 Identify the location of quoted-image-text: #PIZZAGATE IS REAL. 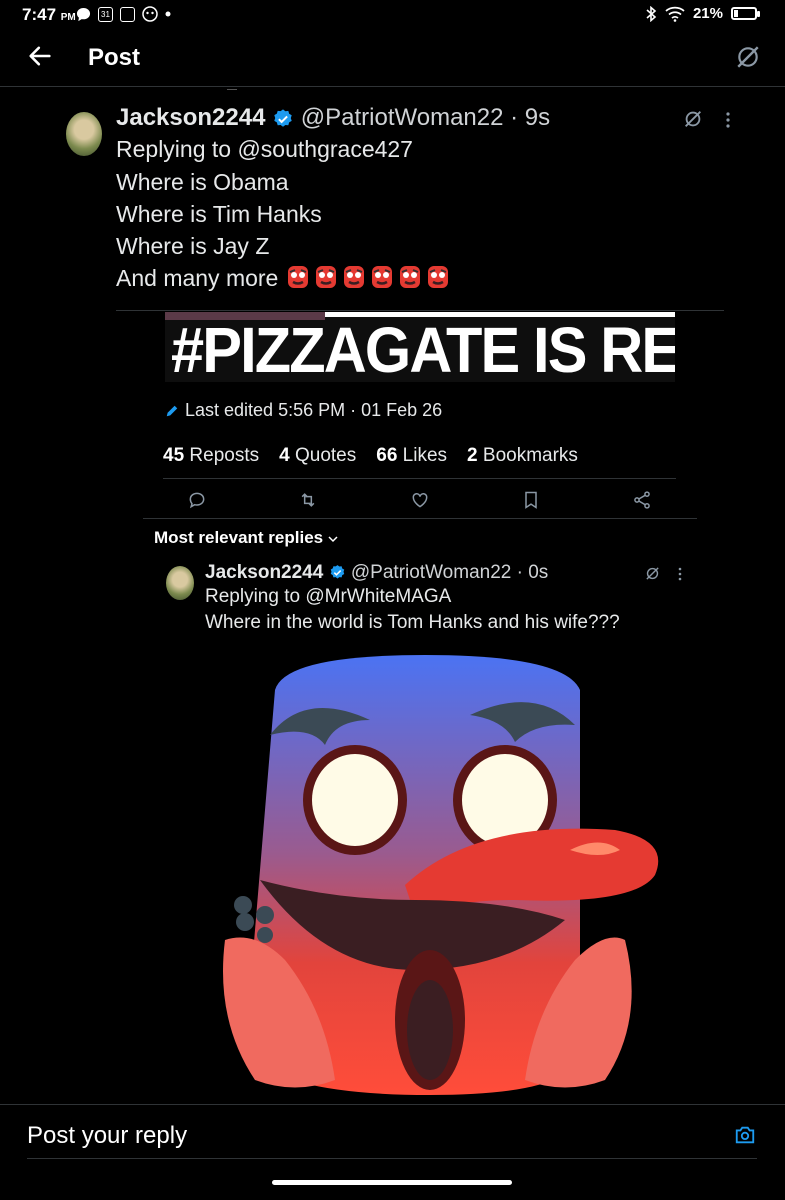
(423, 348).